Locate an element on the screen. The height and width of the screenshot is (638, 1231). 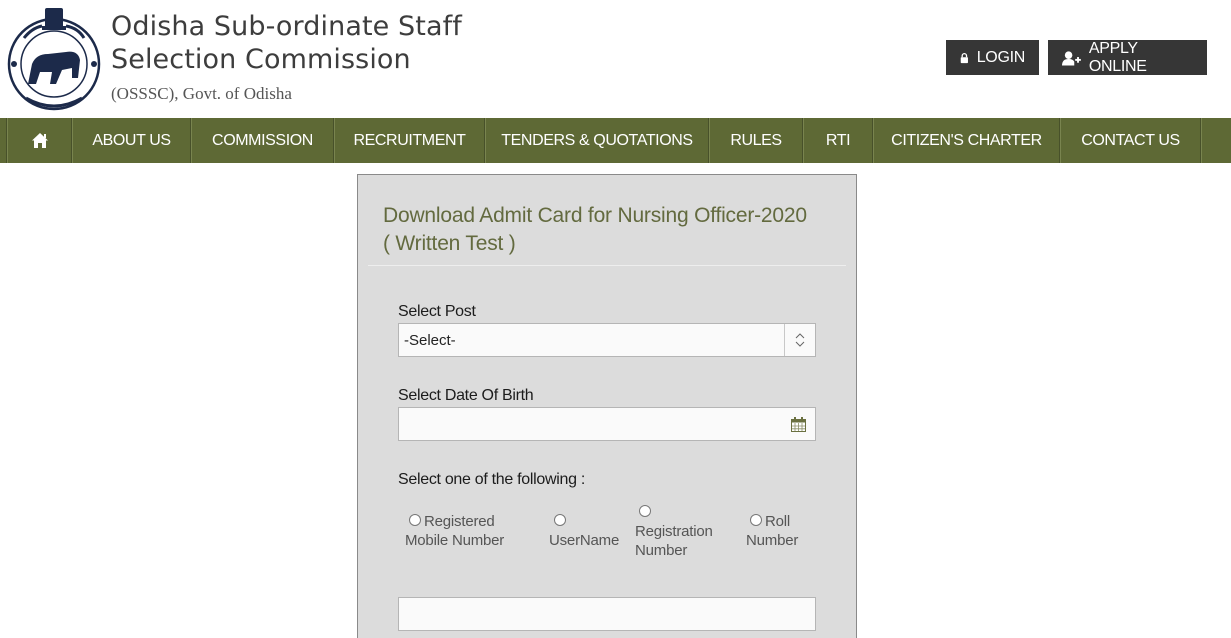
radio-label-registered-mobile-line2: Mobile Number is located at coordinates (455, 540).